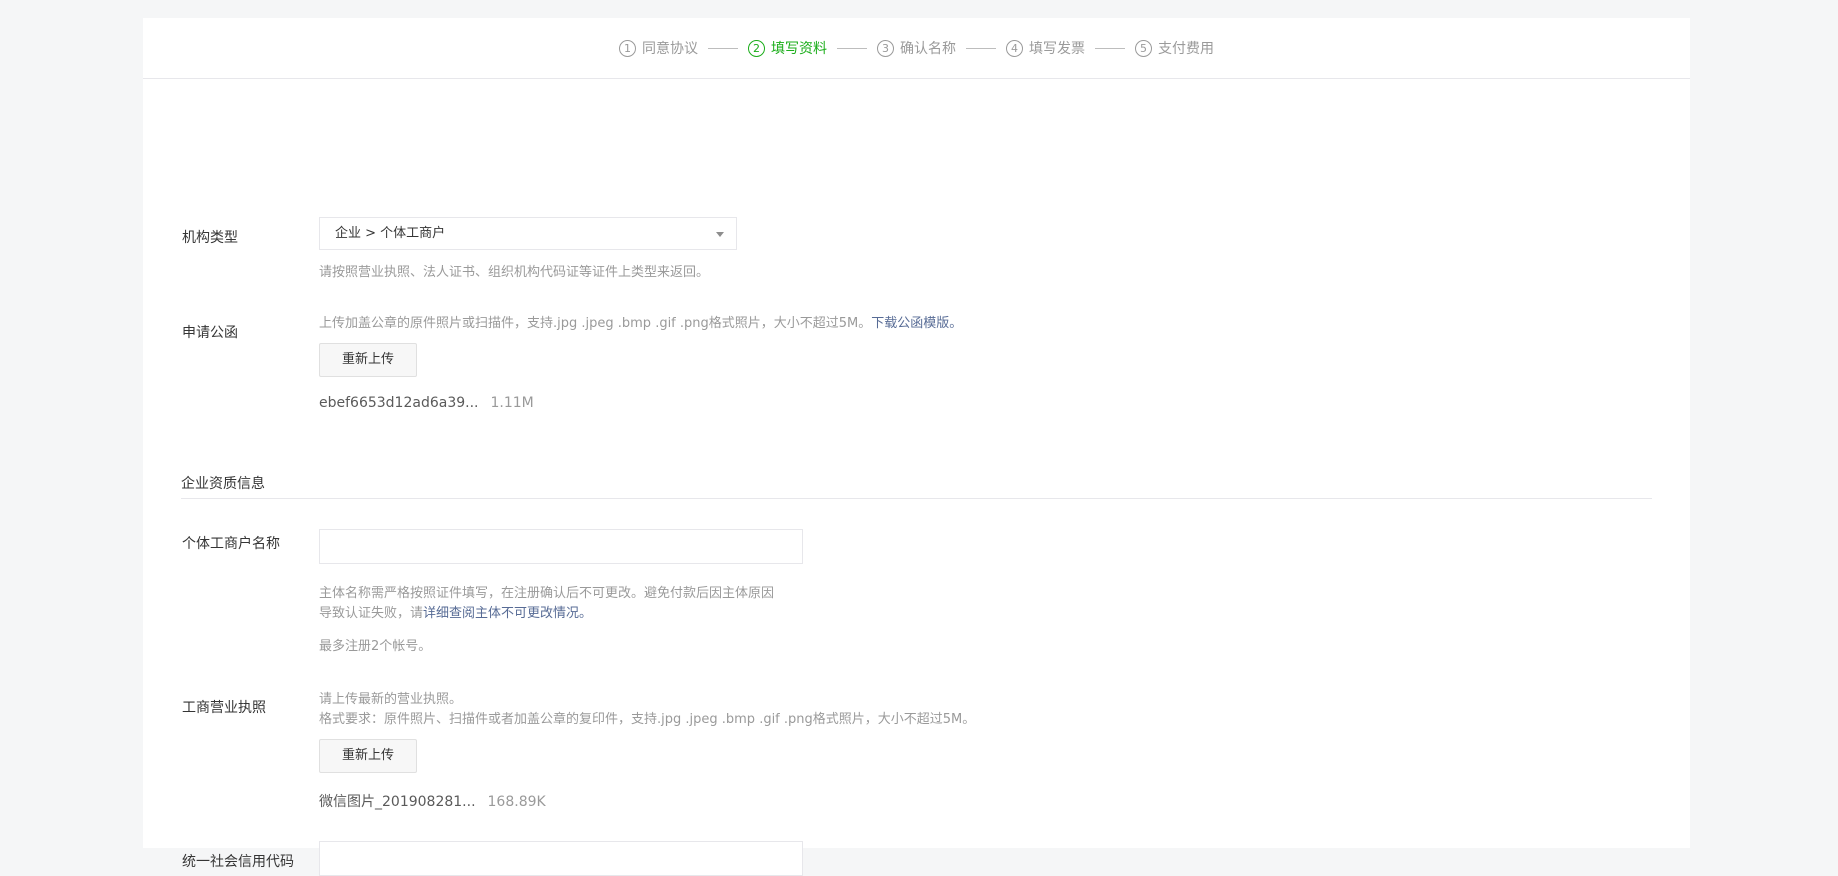 This screenshot has width=1838, height=876. I want to click on letter-file: ebef6653d12ad6a39... 1.11M, so click(426, 403).